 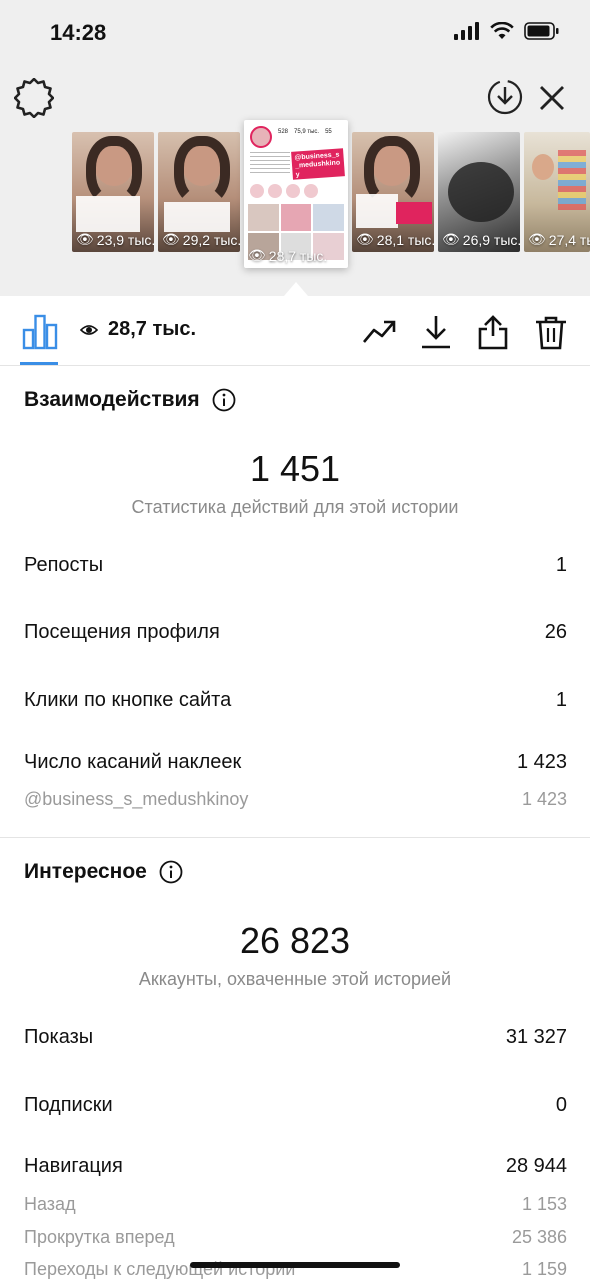 What do you see at coordinates (544, 1269) in the screenshot?
I see `stat-value: 1 159` at bounding box center [544, 1269].